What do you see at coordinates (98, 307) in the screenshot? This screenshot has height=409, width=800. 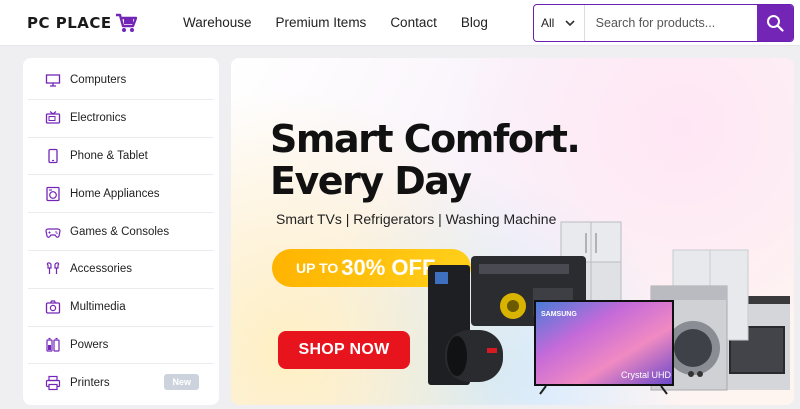 I see `sidebar-item-label: Multimedia` at bounding box center [98, 307].